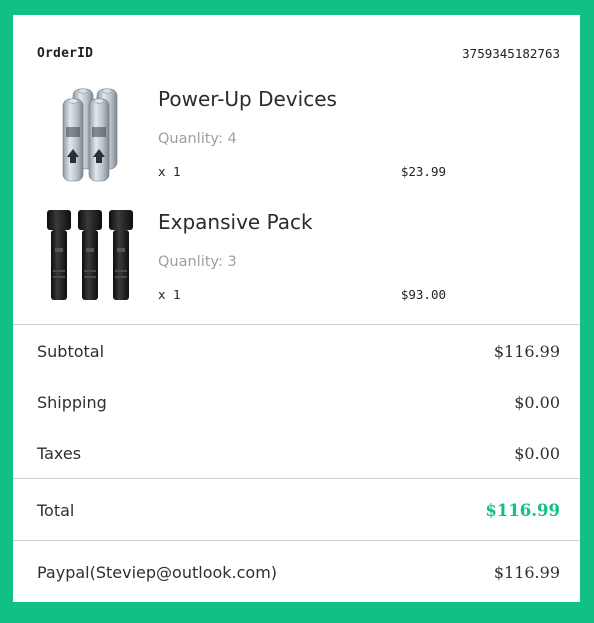  What do you see at coordinates (65, 53) in the screenshot?
I see `order-id-label: OrderID` at bounding box center [65, 53].